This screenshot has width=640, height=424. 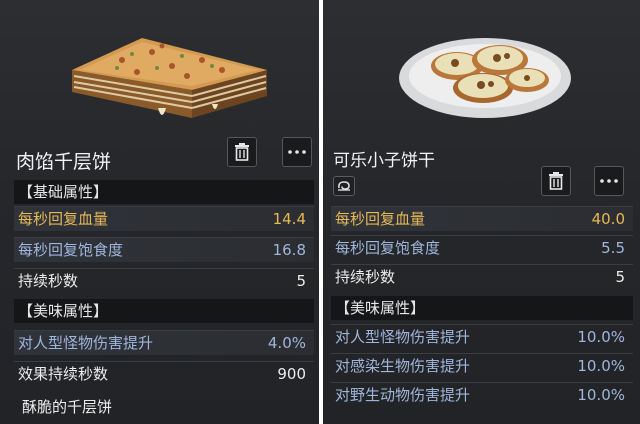 I want to click on food-type-badge, so click(x=344, y=186).